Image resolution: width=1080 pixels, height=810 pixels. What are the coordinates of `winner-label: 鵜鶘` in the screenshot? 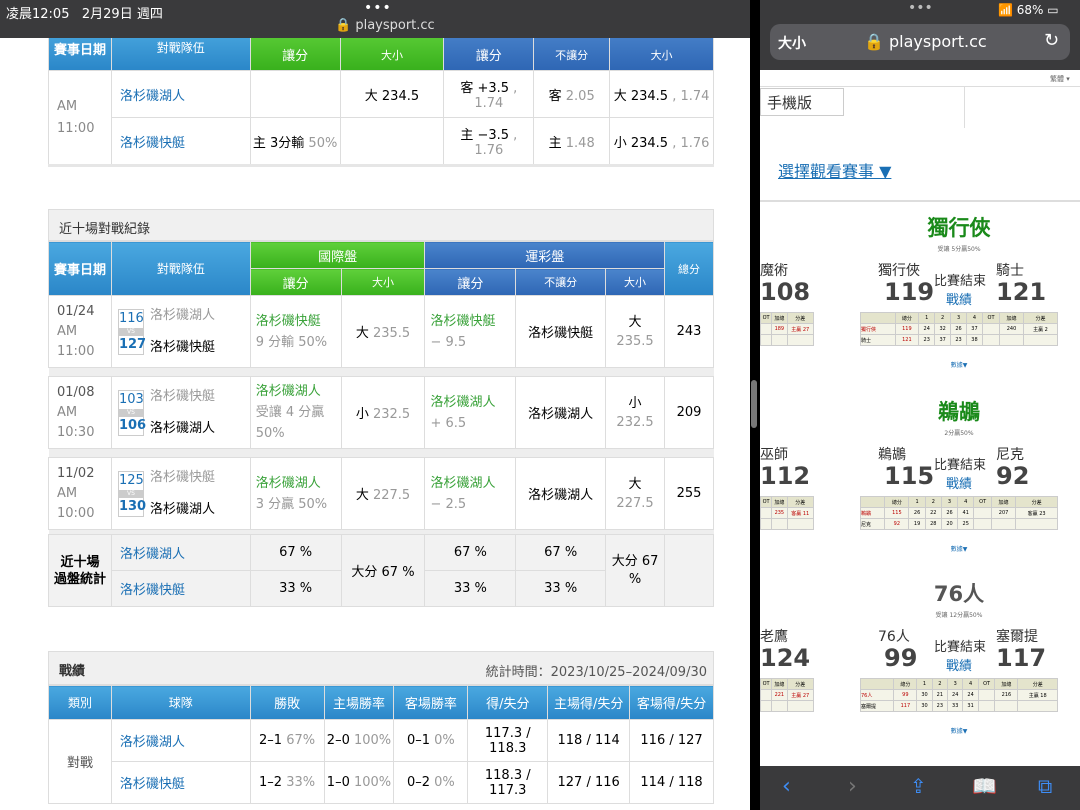 It's located at (959, 412).